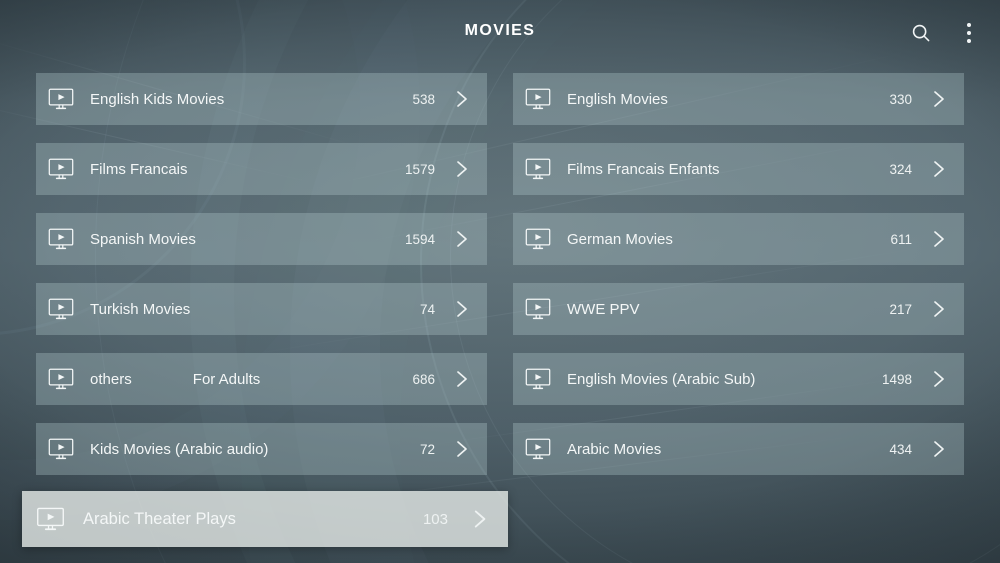  Describe the element at coordinates (265, 519) in the screenshot. I see `category-row-focused: Arabic Theater Plays 103` at that location.